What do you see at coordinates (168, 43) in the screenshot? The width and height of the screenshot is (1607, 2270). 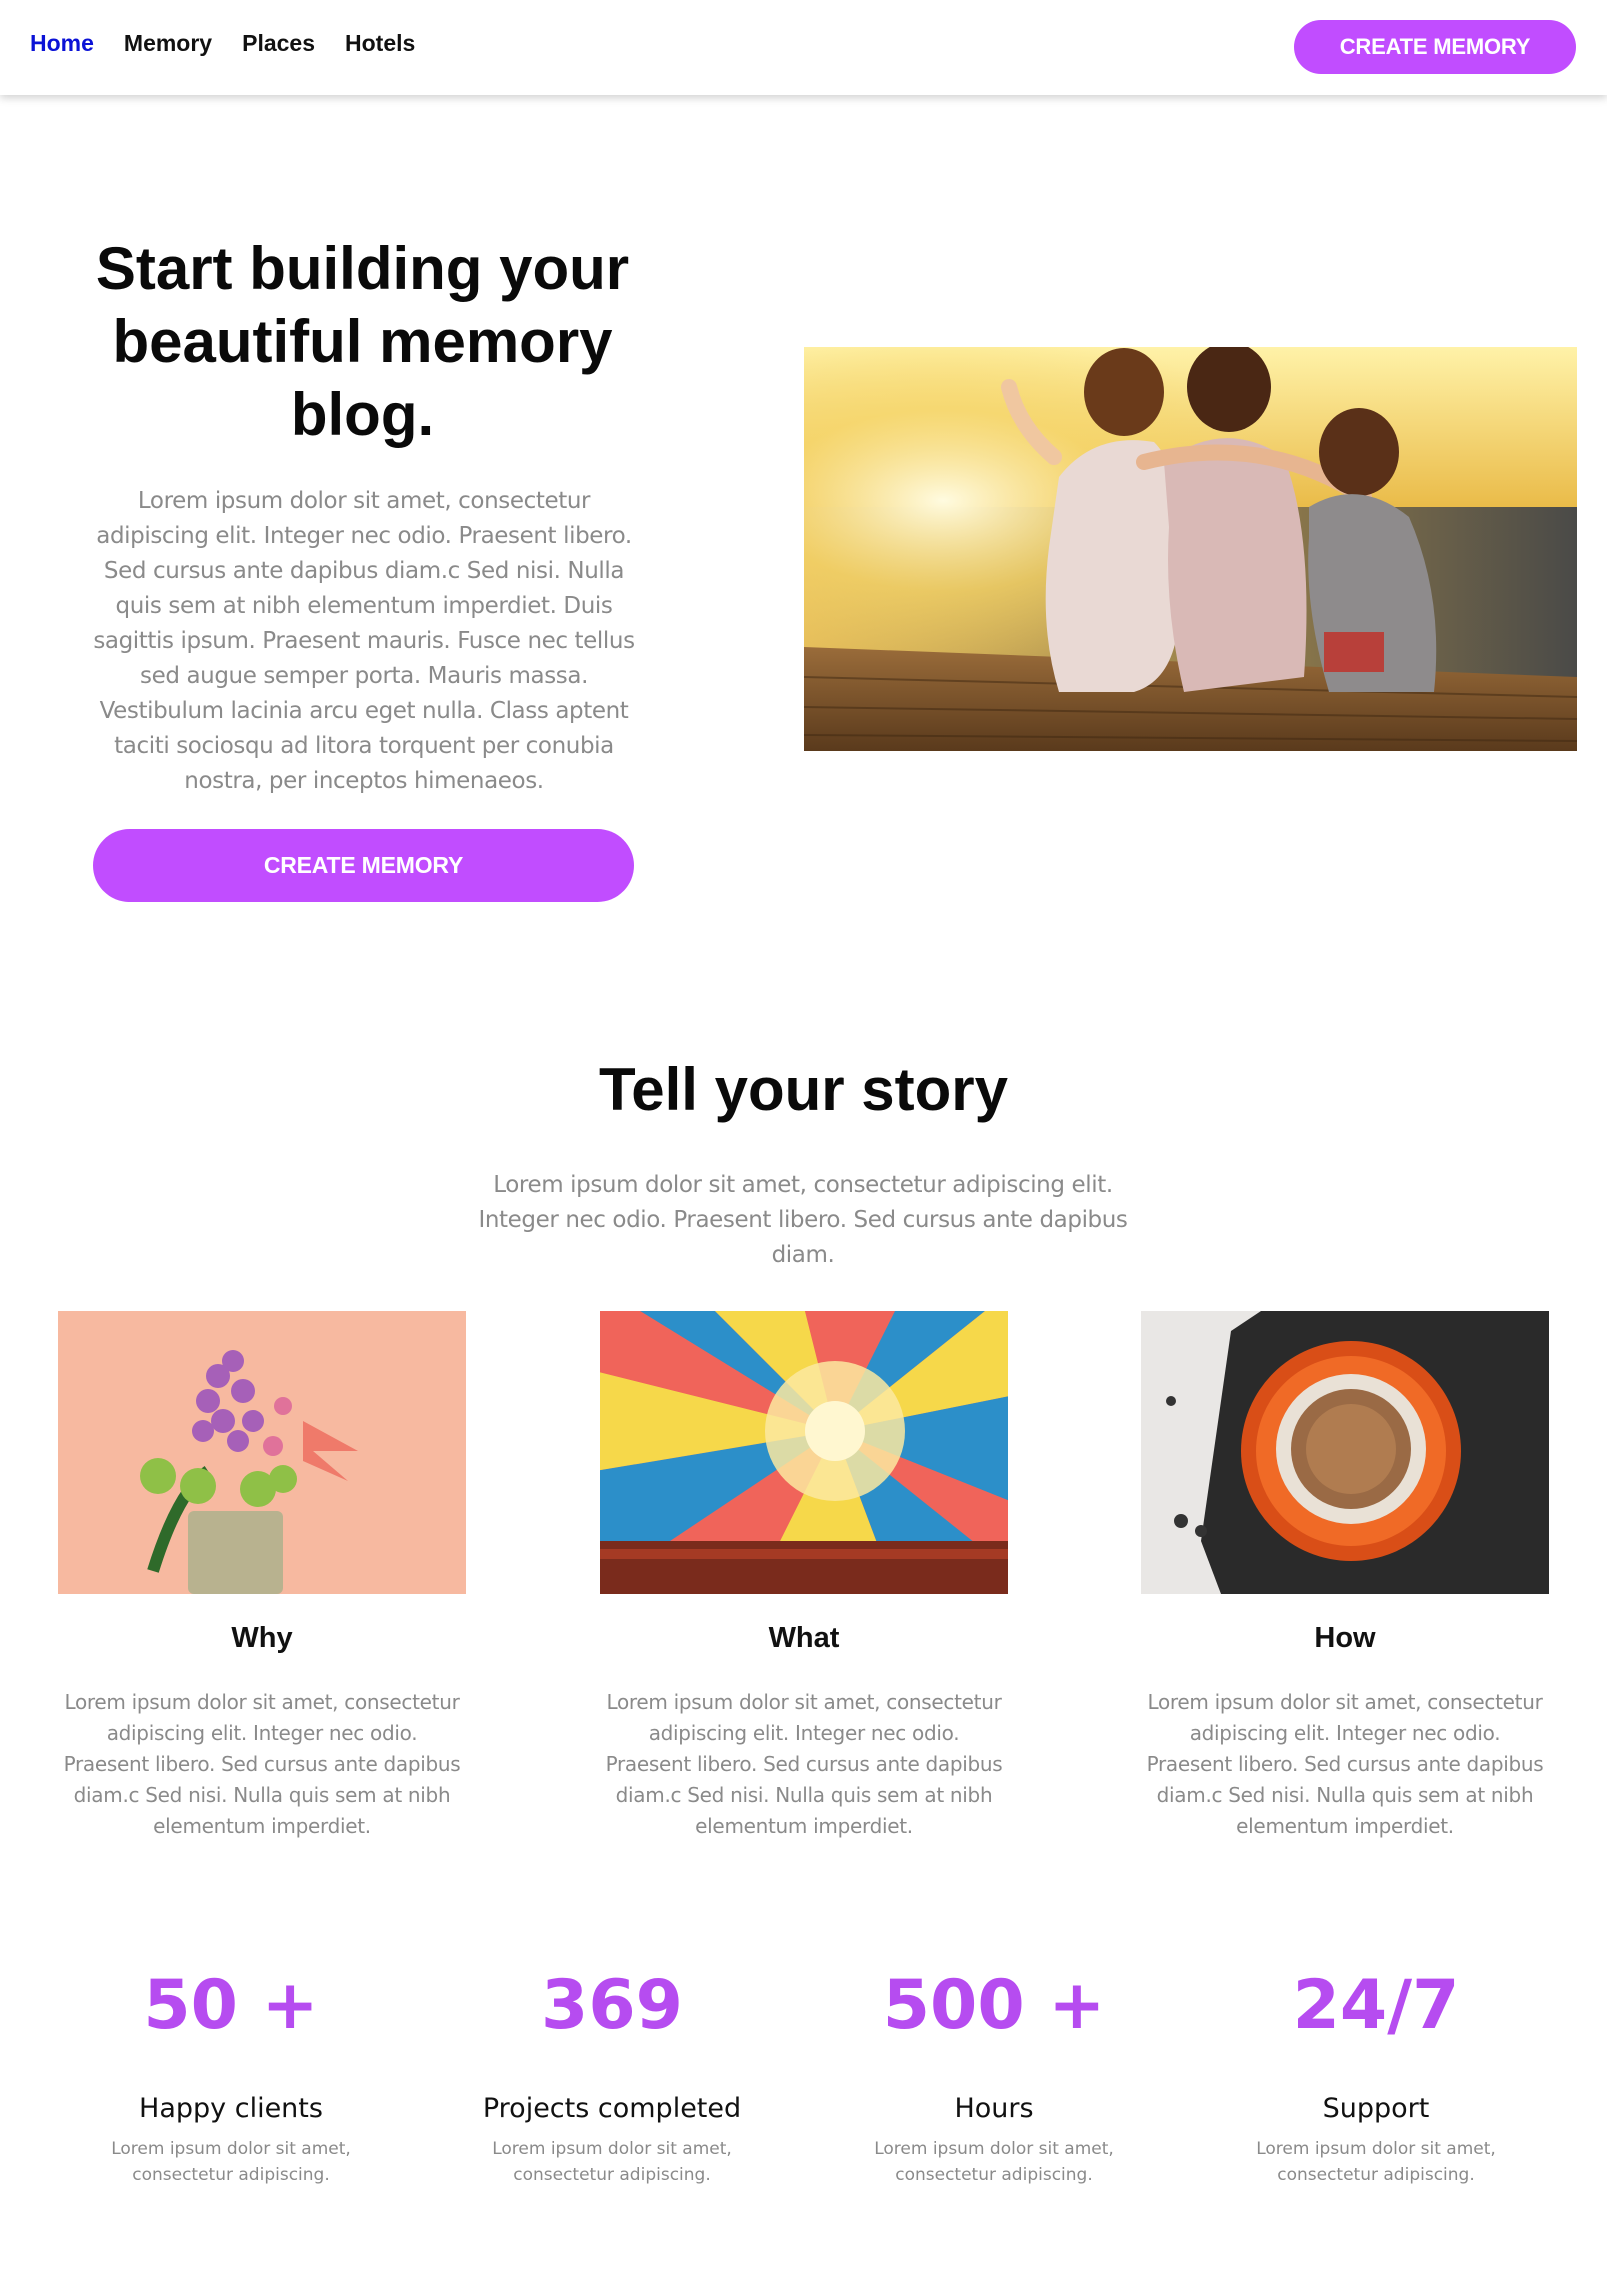 I see `nav-link-memory: Memory` at bounding box center [168, 43].